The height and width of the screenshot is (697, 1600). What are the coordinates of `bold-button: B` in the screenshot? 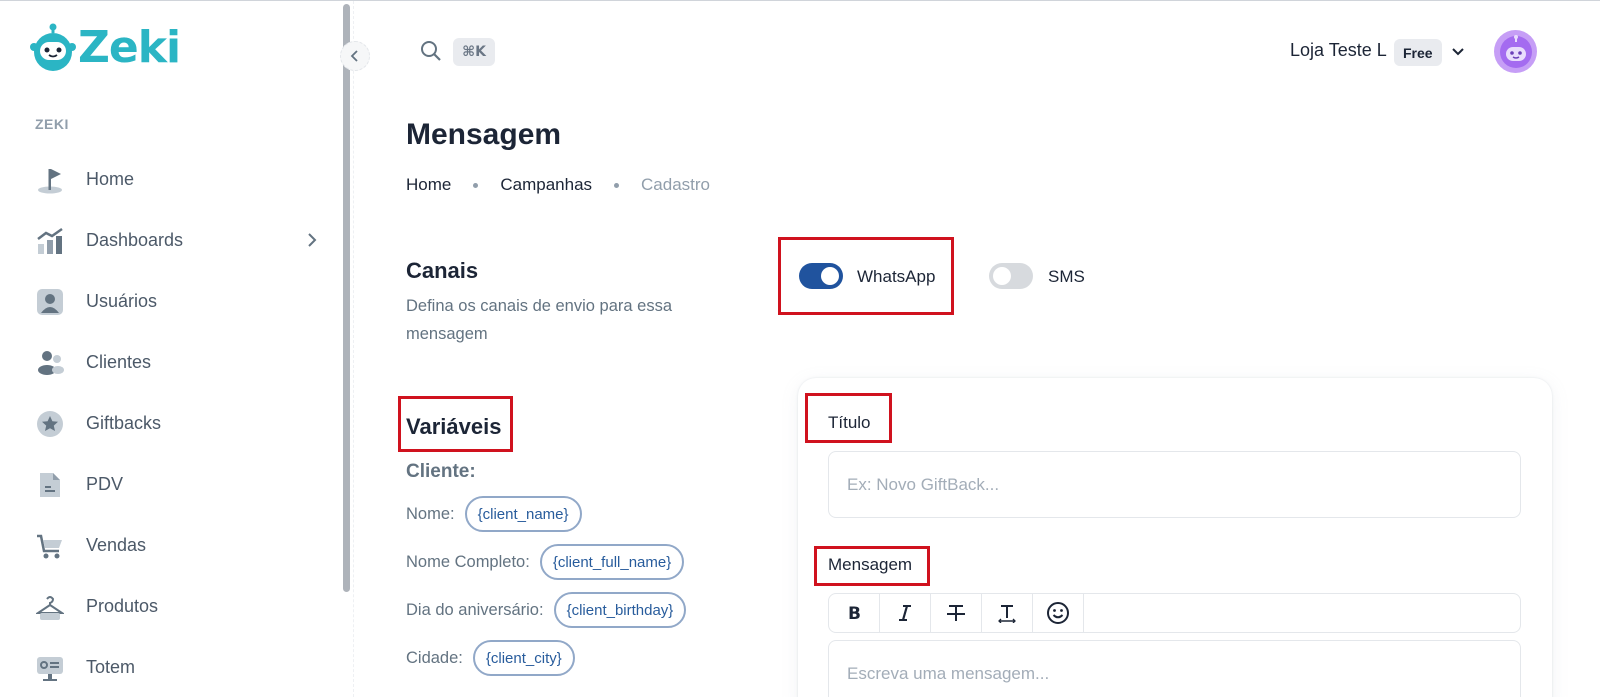 It's located at (854, 613).